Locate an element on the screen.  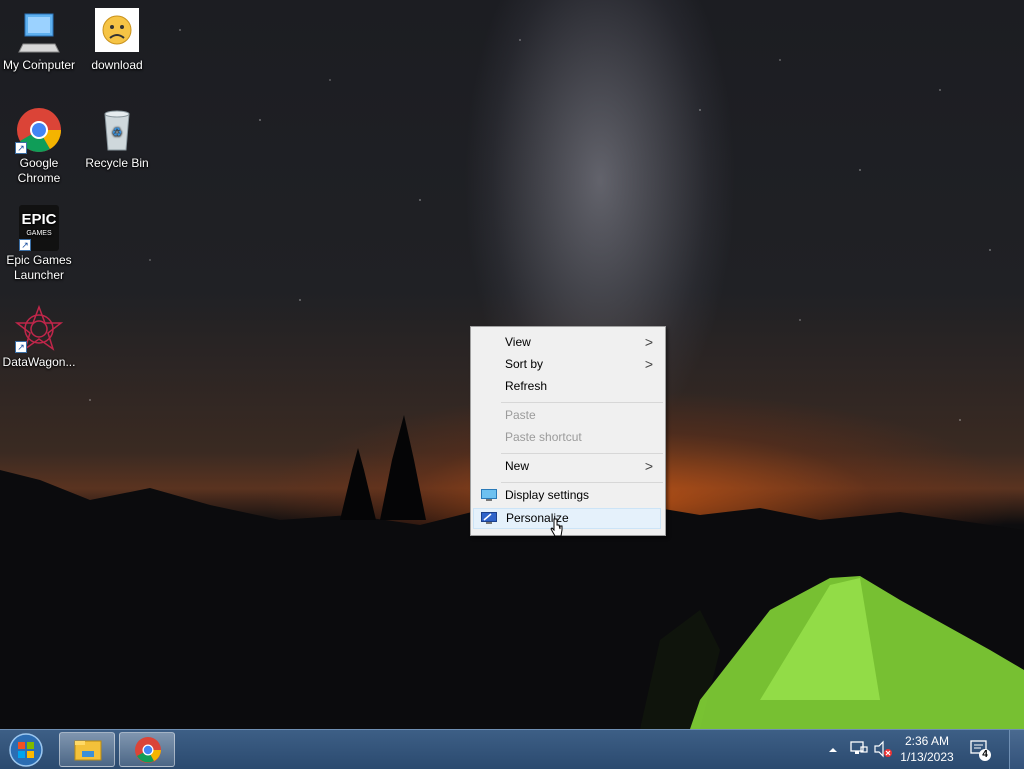
taskbar-file-explorer is located at coordinates (87, 749).